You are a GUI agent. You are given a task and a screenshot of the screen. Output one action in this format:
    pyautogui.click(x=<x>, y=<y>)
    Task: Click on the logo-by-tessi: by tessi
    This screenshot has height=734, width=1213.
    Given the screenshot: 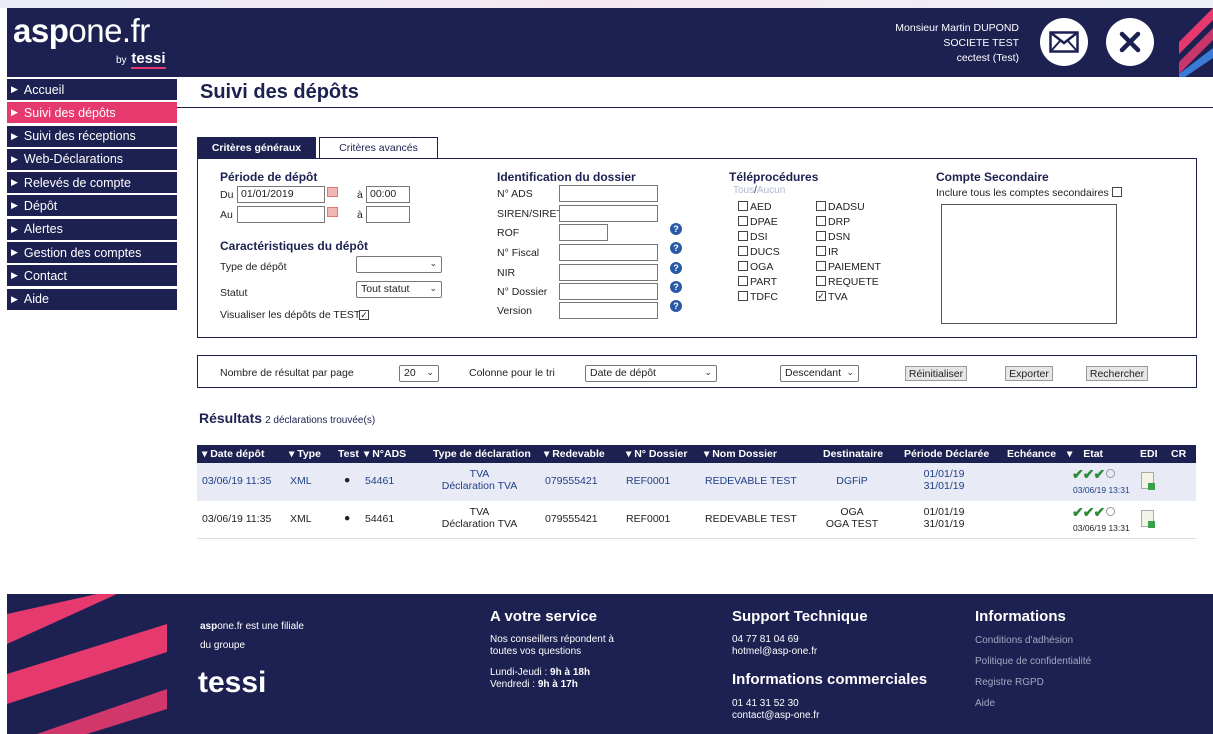 What is the action you would take?
    pyautogui.click(x=141, y=59)
    